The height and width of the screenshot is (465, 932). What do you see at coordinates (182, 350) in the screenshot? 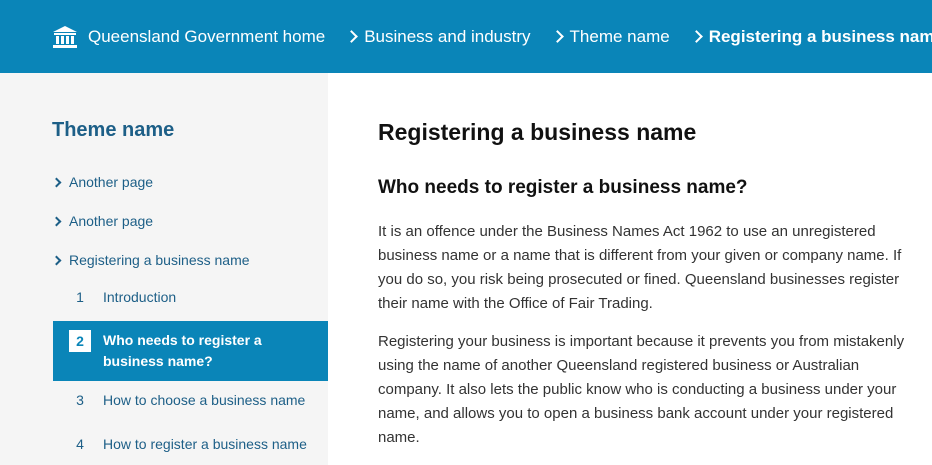
I see `step-label: Who needs to register a business name?` at bounding box center [182, 350].